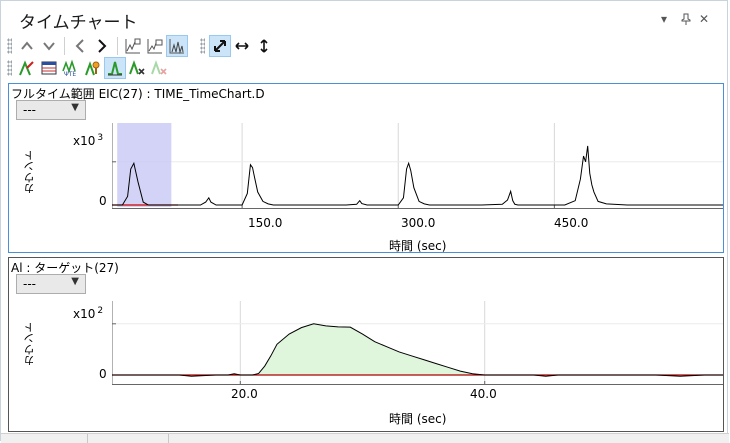  I want to click on peak-label-icon, so click(27, 68).